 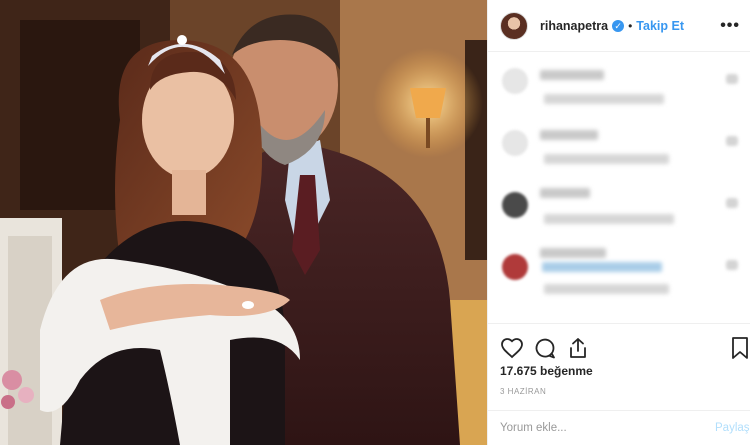 I want to click on action-bar, so click(x=619, y=349).